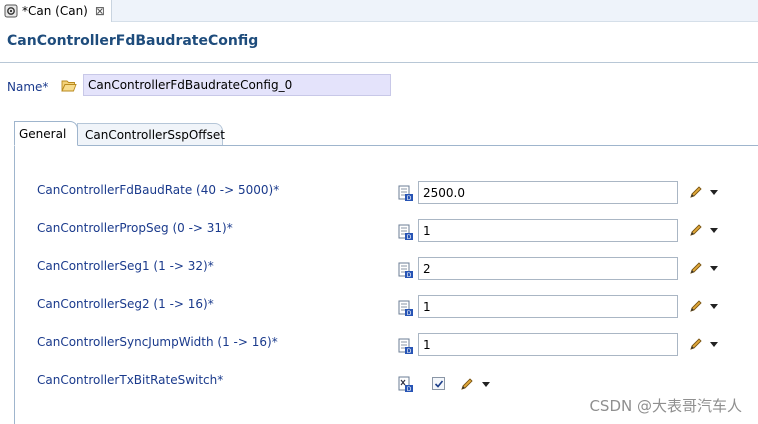 This screenshot has height=424, width=758. Describe the element at coordinates (405, 193) in the screenshot. I see `float-param-icon: D` at that location.